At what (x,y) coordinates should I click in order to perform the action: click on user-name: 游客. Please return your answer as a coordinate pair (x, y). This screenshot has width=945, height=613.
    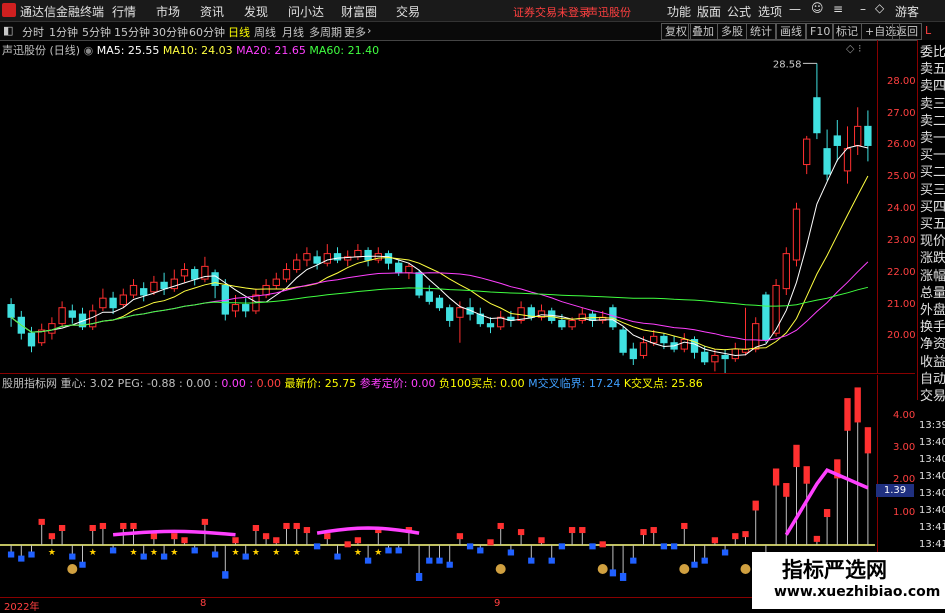
    Looking at the image, I should click on (907, 11).